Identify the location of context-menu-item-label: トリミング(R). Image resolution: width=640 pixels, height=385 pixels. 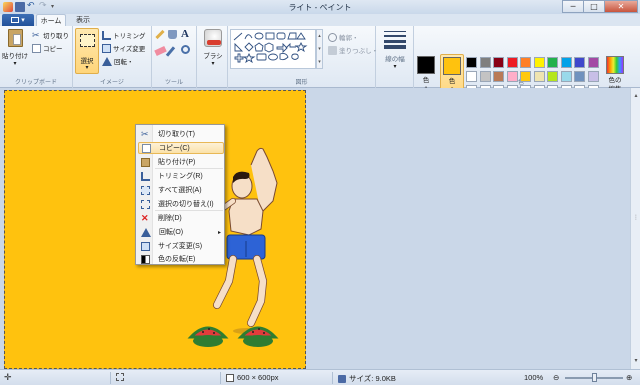
(180, 176).